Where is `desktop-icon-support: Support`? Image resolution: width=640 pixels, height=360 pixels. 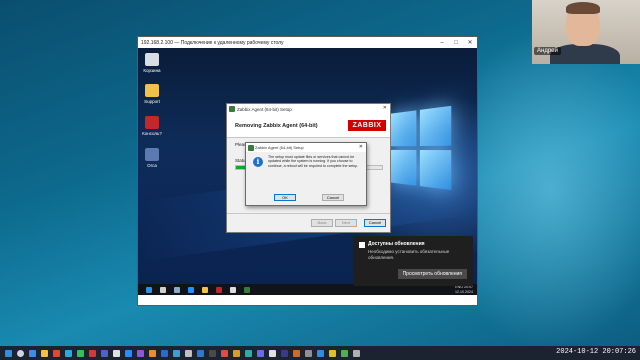 desktop-icon-support: Support is located at coordinates (152, 94).